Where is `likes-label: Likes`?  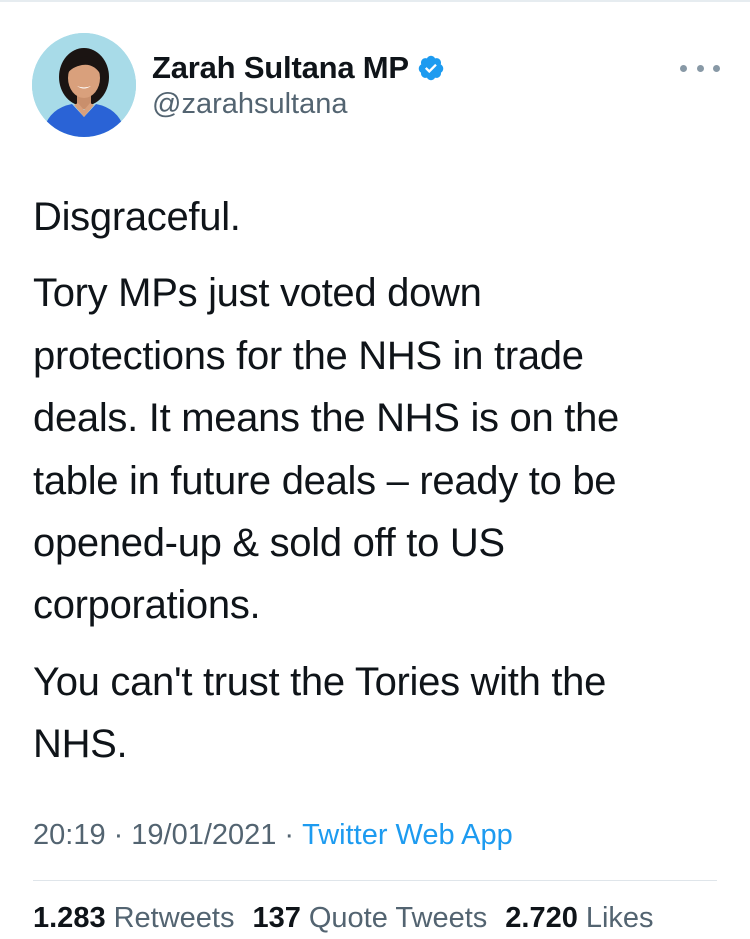
likes-label: Likes is located at coordinates (619, 917).